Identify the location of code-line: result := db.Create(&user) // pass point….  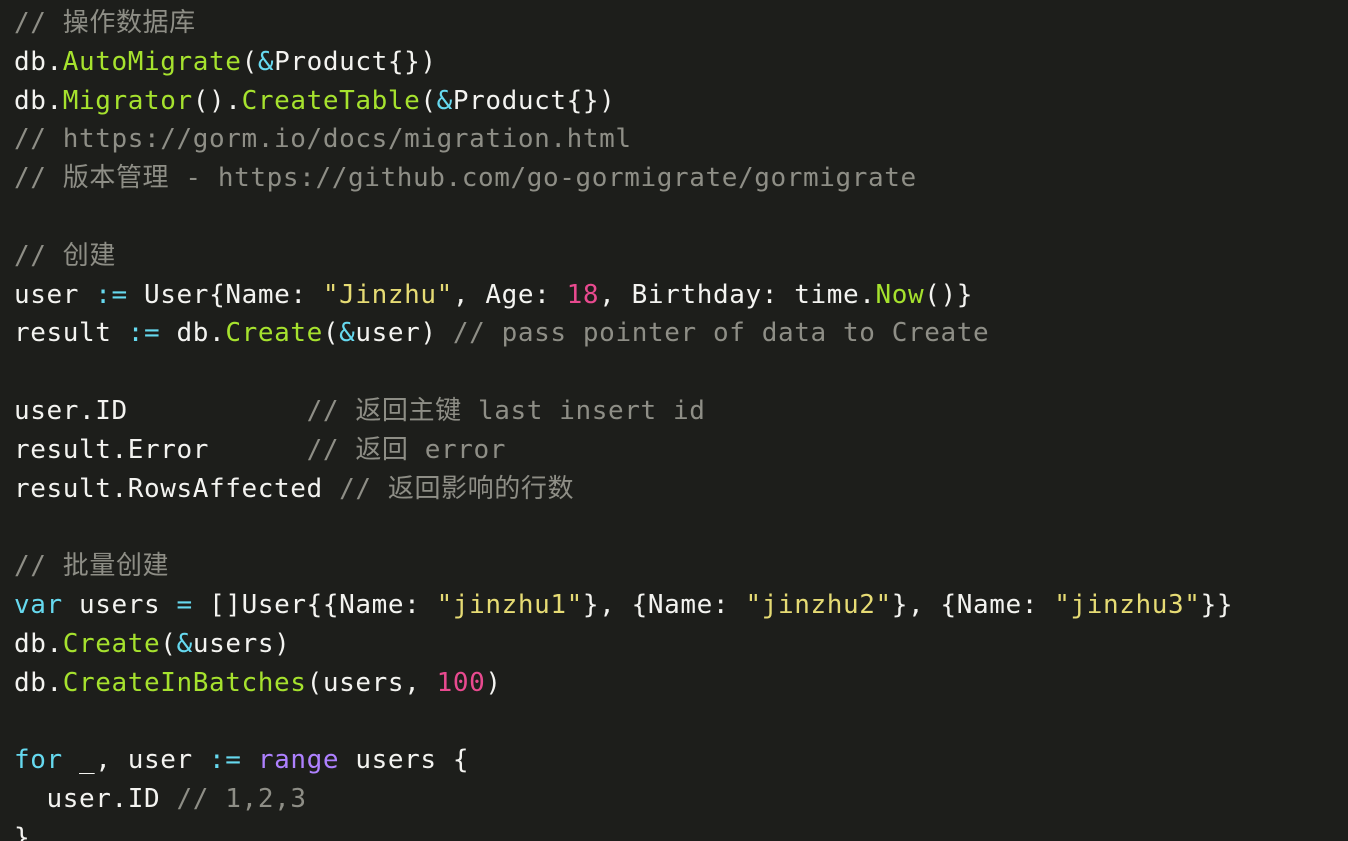
(681, 333).